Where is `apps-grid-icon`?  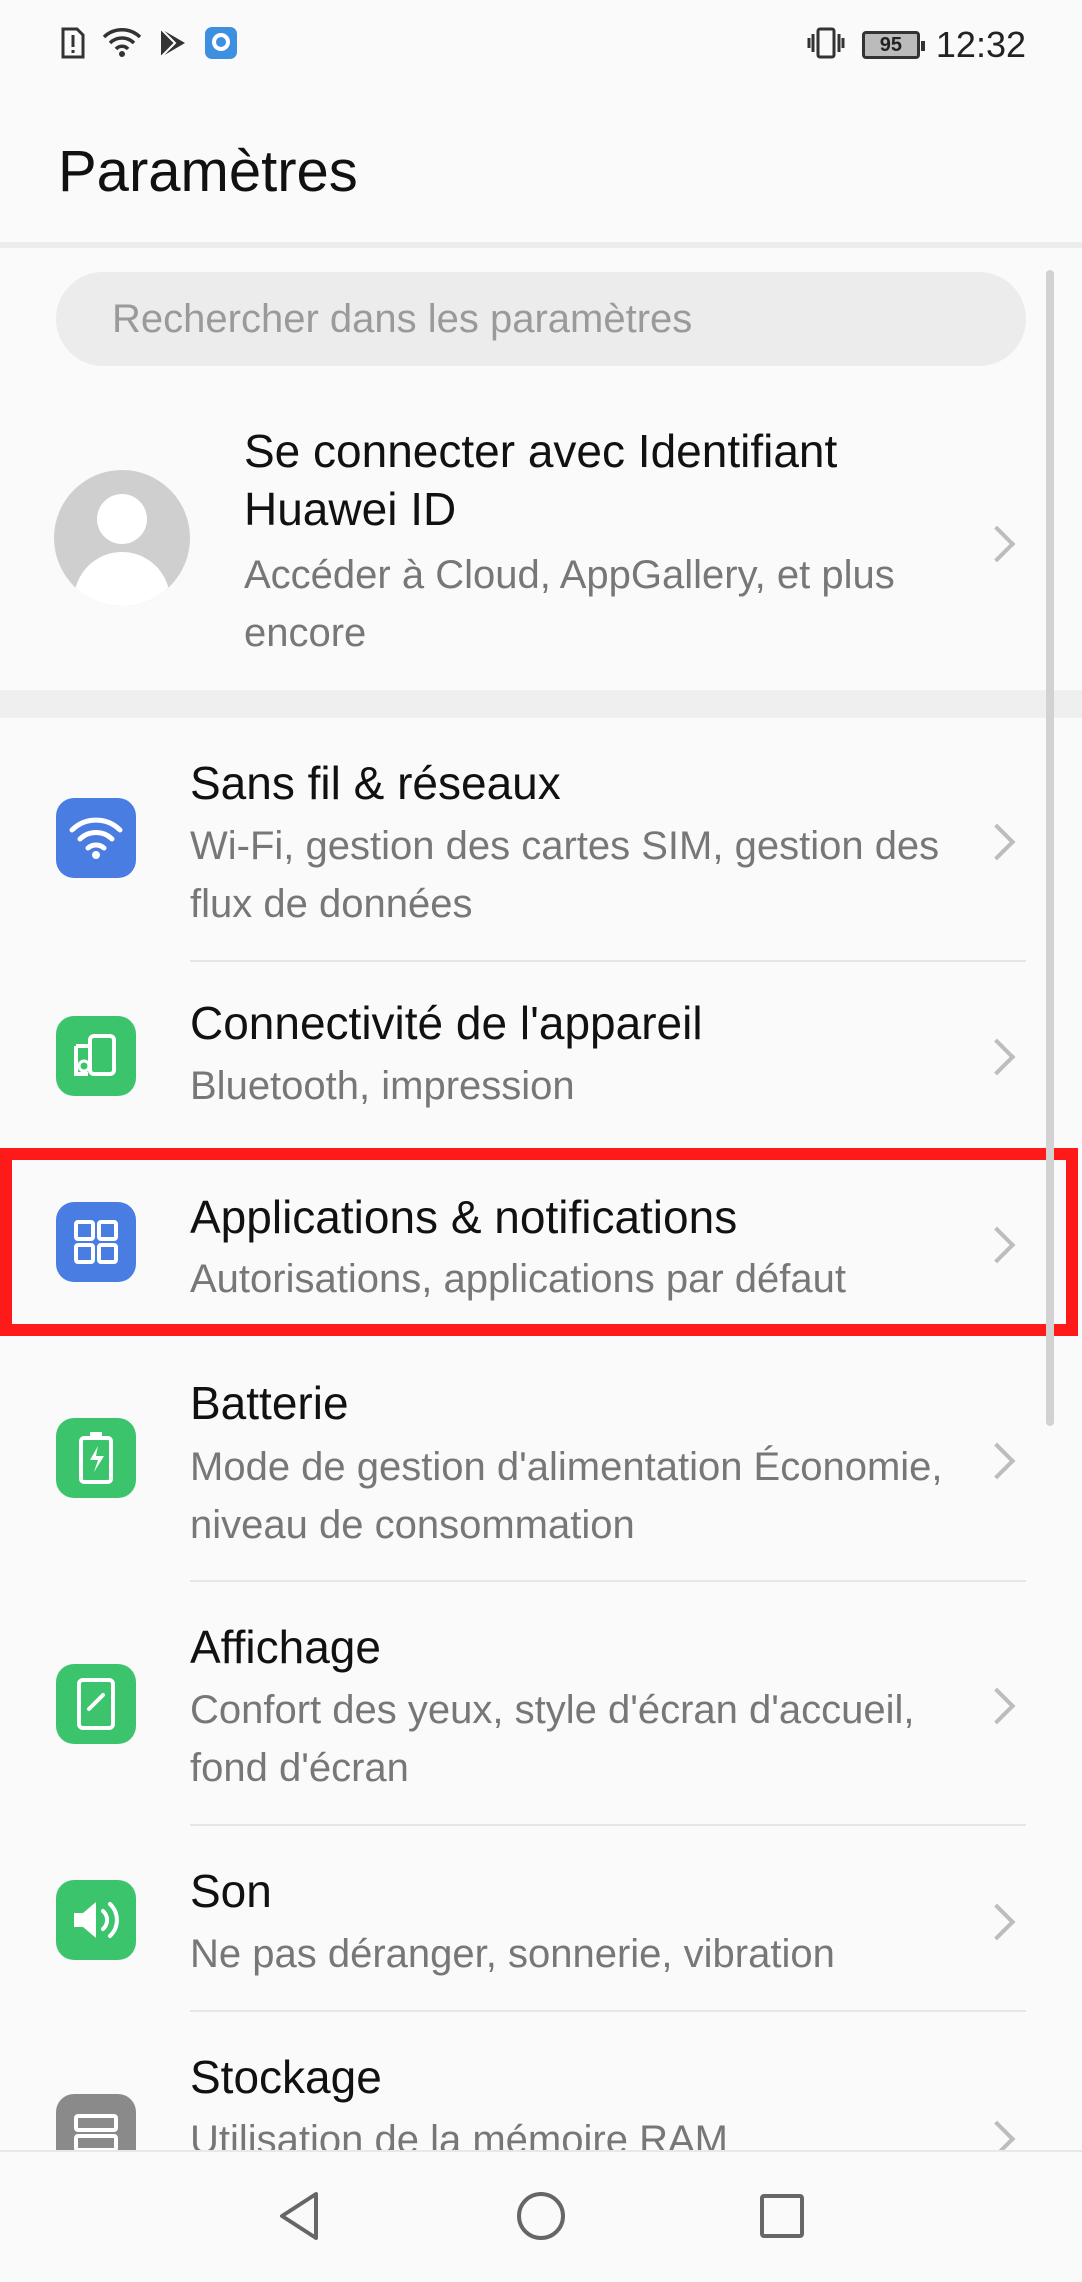 apps-grid-icon is located at coordinates (96, 1242).